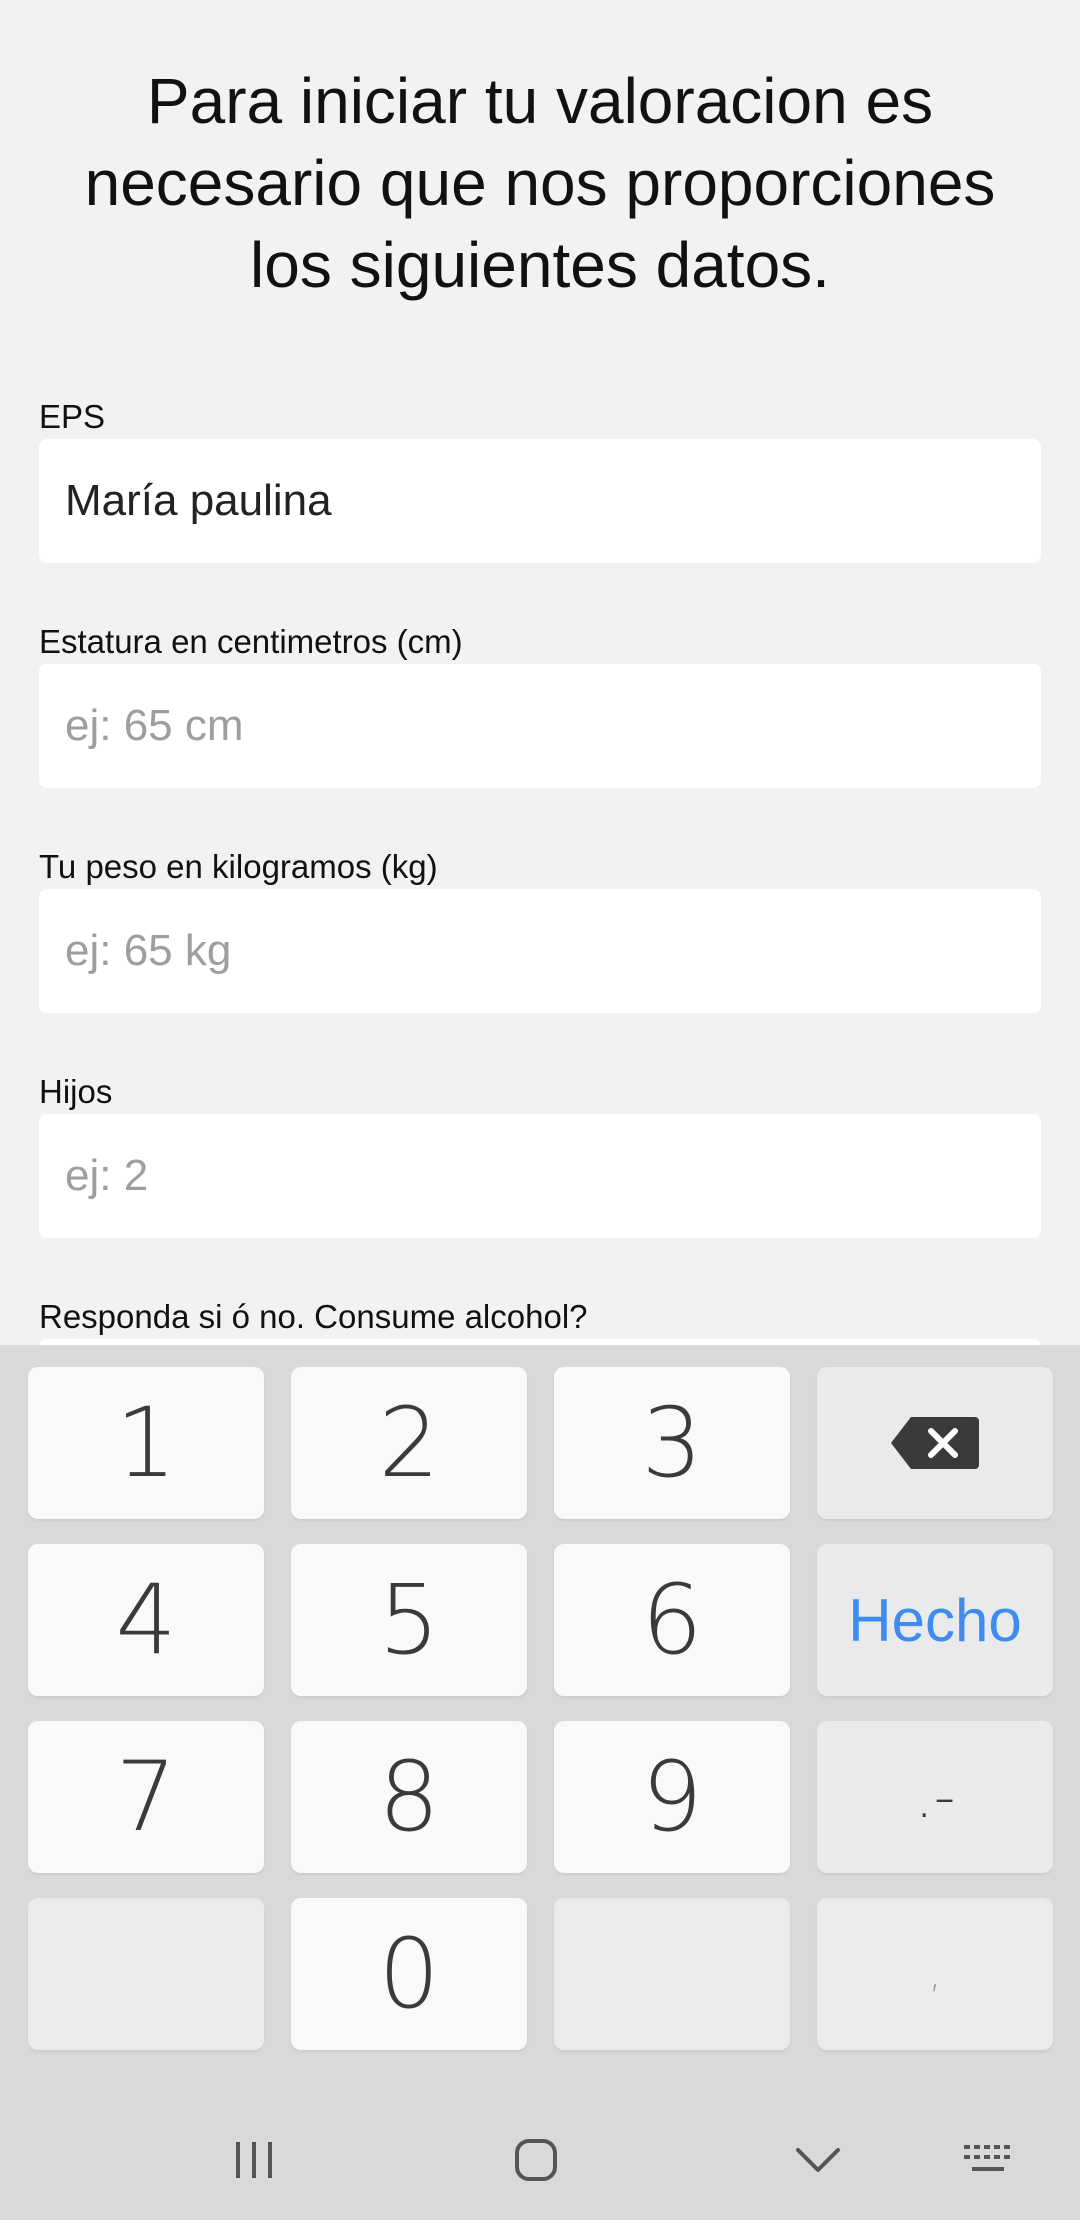 The width and height of the screenshot is (1080, 2220). I want to click on comma-key: ,, so click(935, 1974).